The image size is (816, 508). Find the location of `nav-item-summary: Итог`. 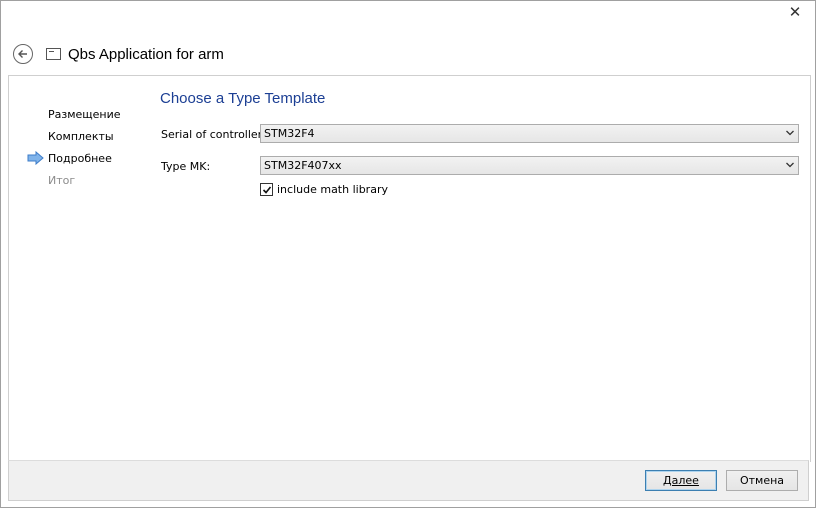

nav-item-summary: Итог is located at coordinates (62, 180).